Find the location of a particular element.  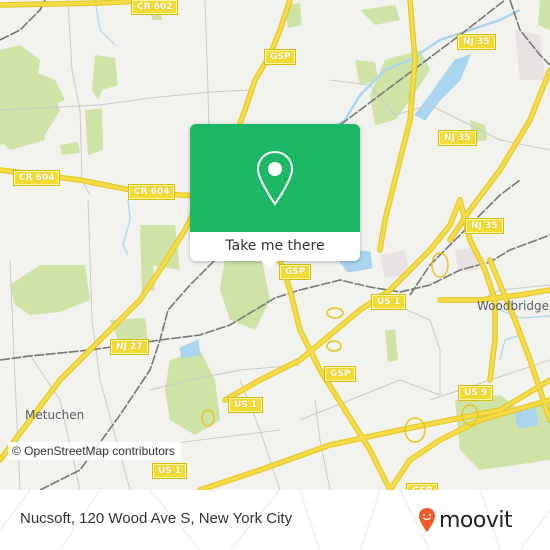

take-me-there-button: Take me there is located at coordinates (275, 246).